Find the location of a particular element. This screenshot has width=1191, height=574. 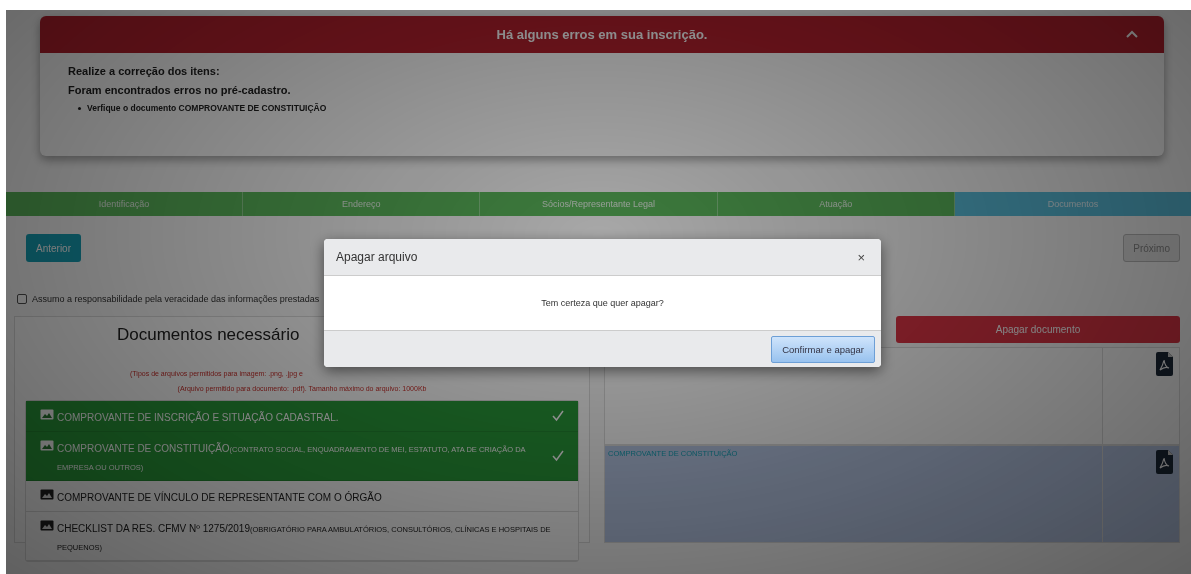

chevron-icon is located at coordinates (1132, 34).